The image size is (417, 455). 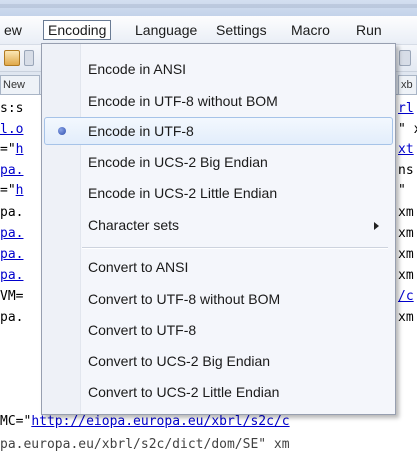 What do you see at coordinates (406, 297) in the screenshot?
I see `code-fragment: /c` at bounding box center [406, 297].